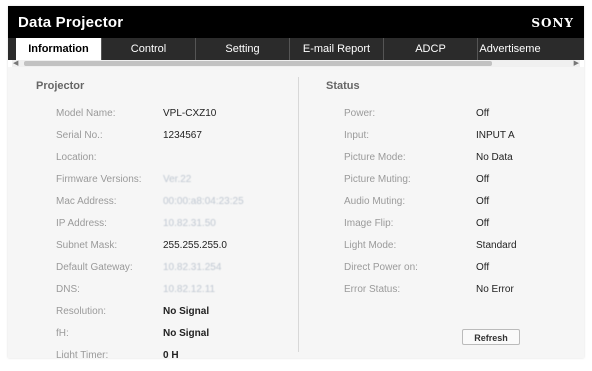 This screenshot has width=592, height=371. I want to click on info-label: Subnet Mask:, so click(87, 245).